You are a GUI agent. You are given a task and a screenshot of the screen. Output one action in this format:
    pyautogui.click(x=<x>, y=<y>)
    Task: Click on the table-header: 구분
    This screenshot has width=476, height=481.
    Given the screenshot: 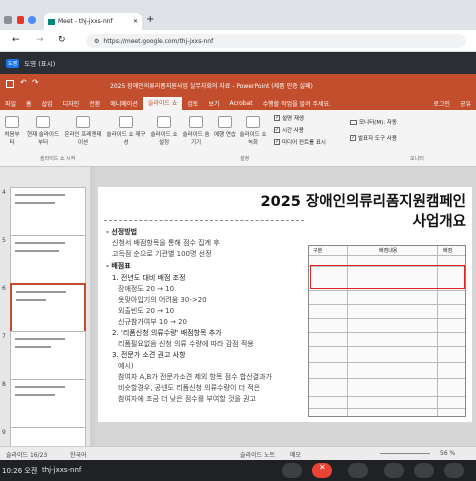 What is the action you would take?
    pyautogui.click(x=318, y=251)
    